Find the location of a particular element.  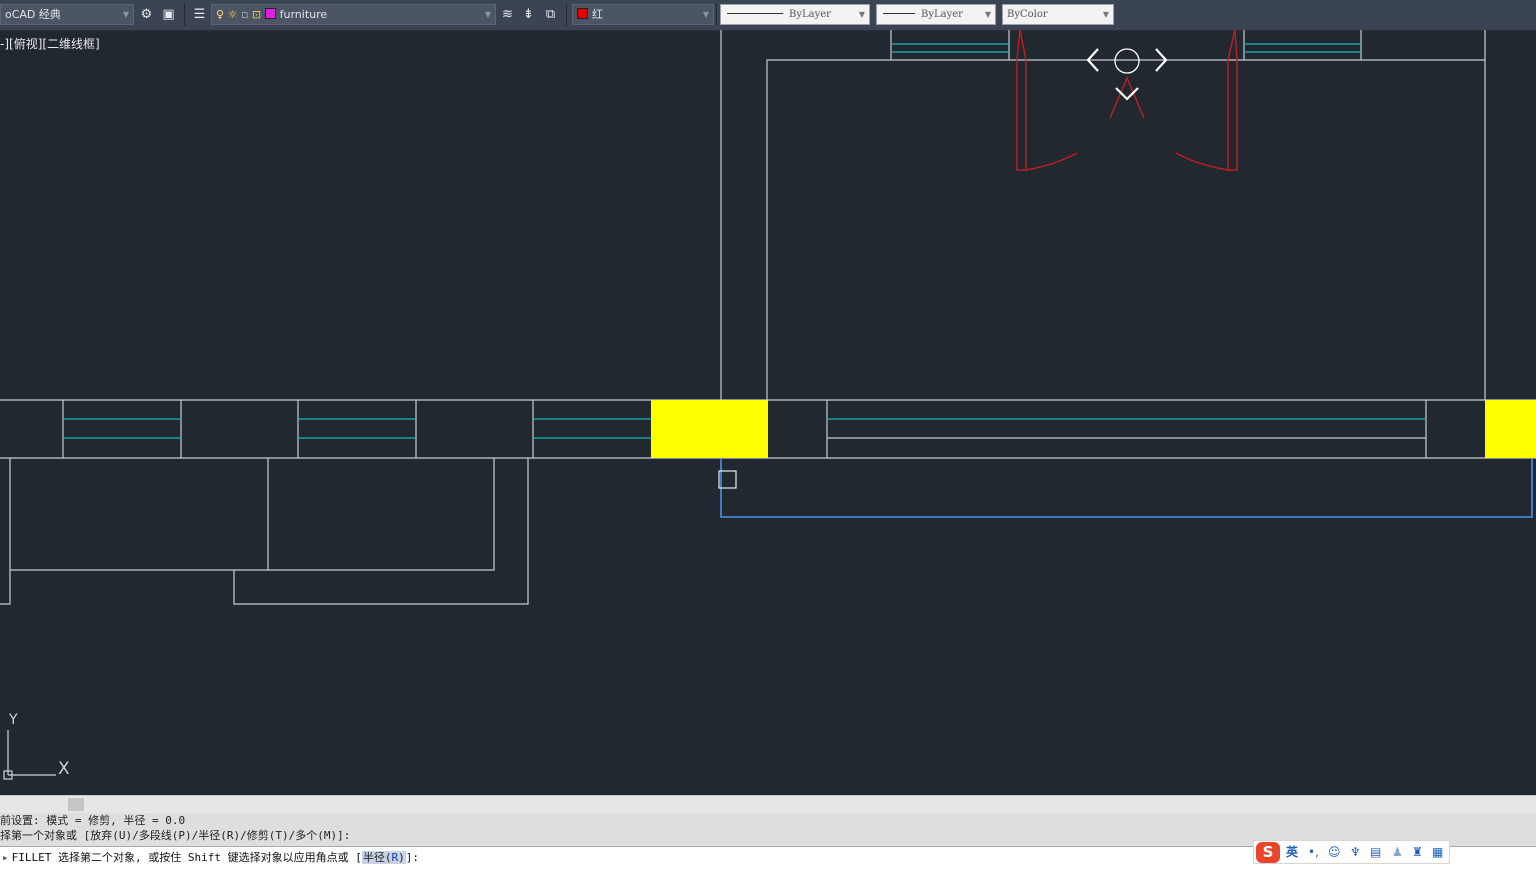

ime-punctuation: •, is located at coordinates (1313, 852).